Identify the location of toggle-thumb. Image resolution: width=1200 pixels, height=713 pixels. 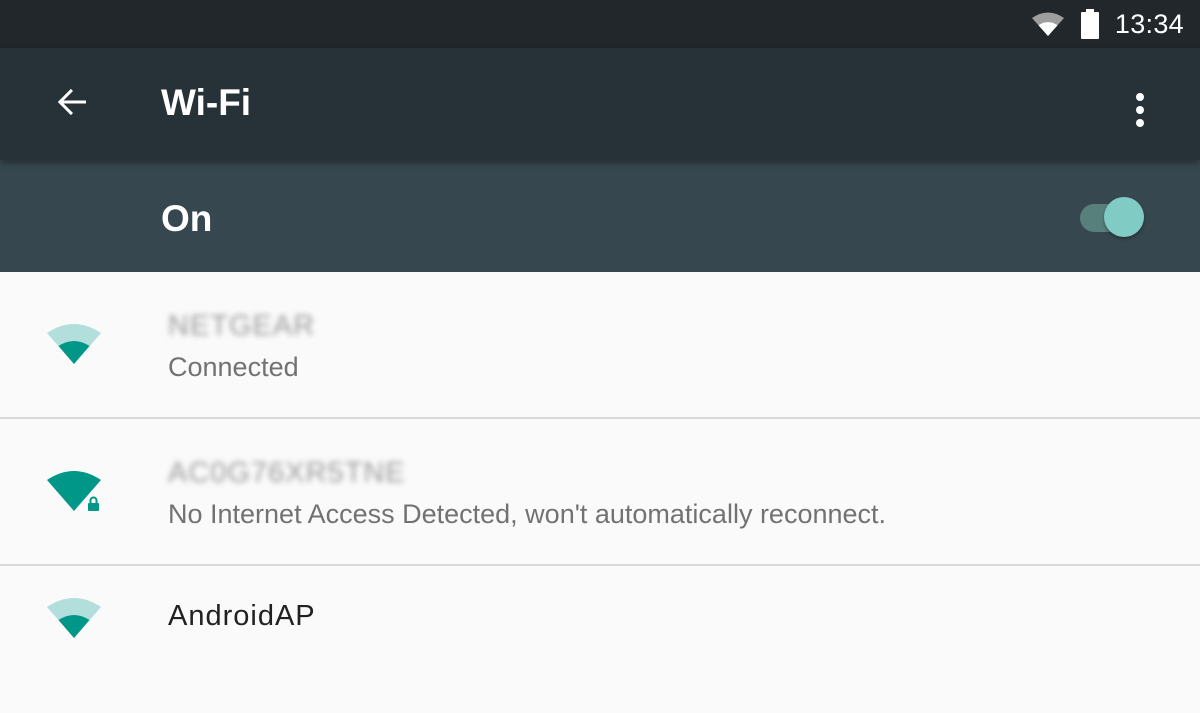
(1124, 217).